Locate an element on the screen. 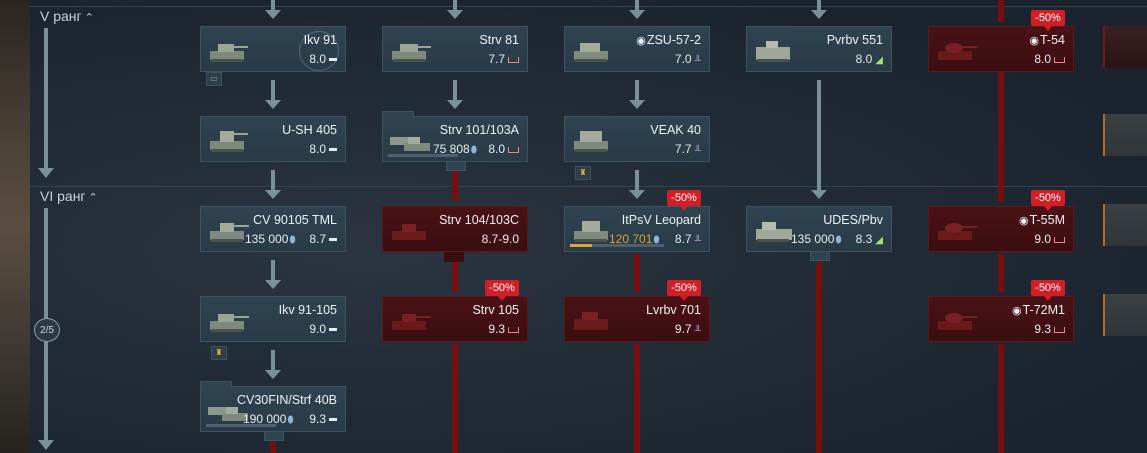  vehicle-card-strv104: Strv 104/103C 8.7-9.0 is located at coordinates (455, 229).